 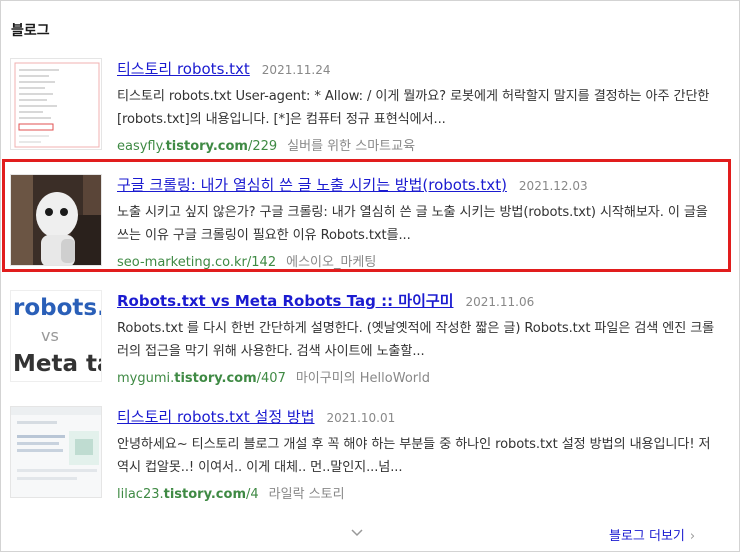 I want to click on document-thumbnail-icon, so click(x=56, y=104).